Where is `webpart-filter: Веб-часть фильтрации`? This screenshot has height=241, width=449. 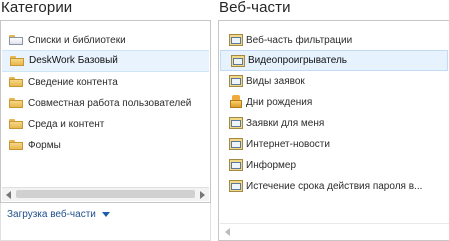
webpart-filter: Веб-часть фильтрации is located at coordinates (334, 40).